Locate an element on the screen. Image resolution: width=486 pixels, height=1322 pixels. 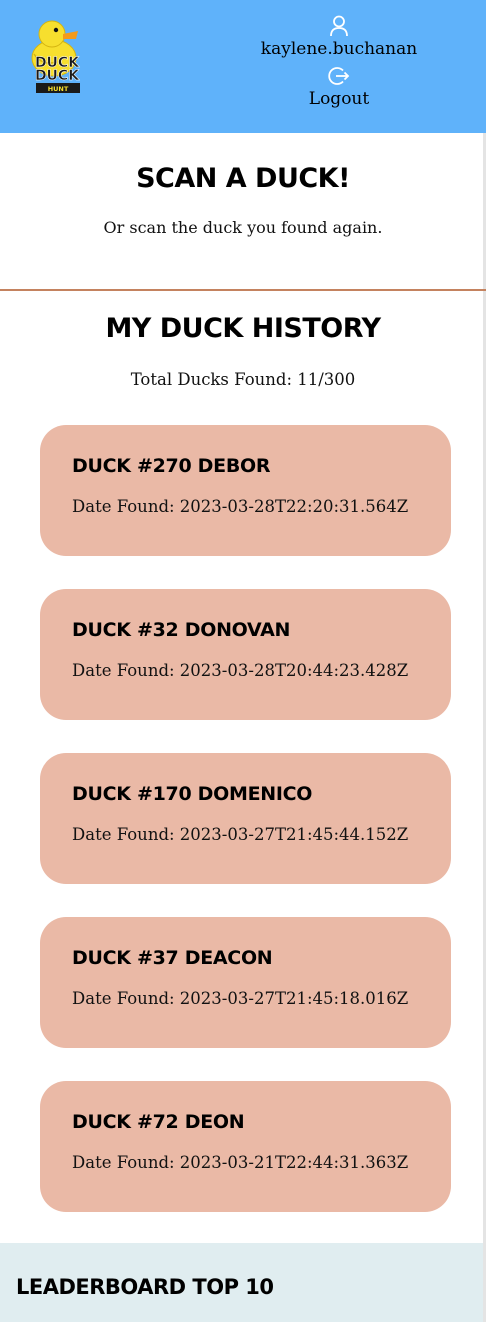
duck-card-title: Duck #37 Deacon is located at coordinates (172, 958).